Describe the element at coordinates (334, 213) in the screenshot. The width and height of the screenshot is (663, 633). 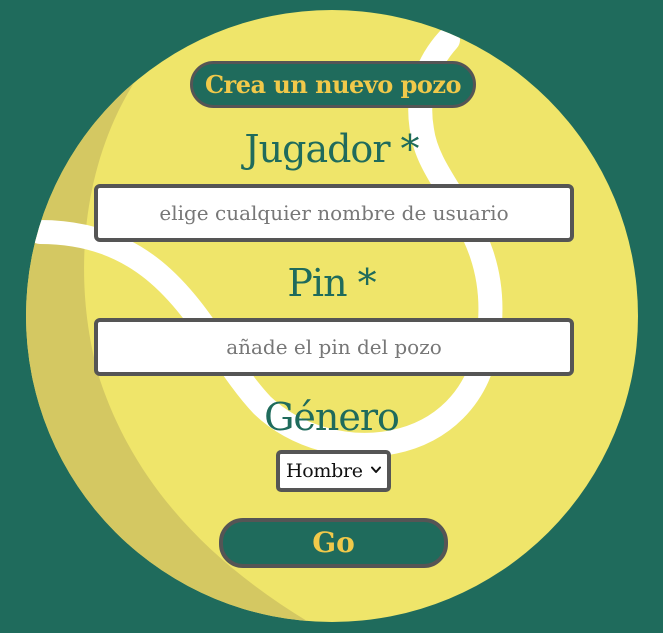
I see `player-input` at that location.